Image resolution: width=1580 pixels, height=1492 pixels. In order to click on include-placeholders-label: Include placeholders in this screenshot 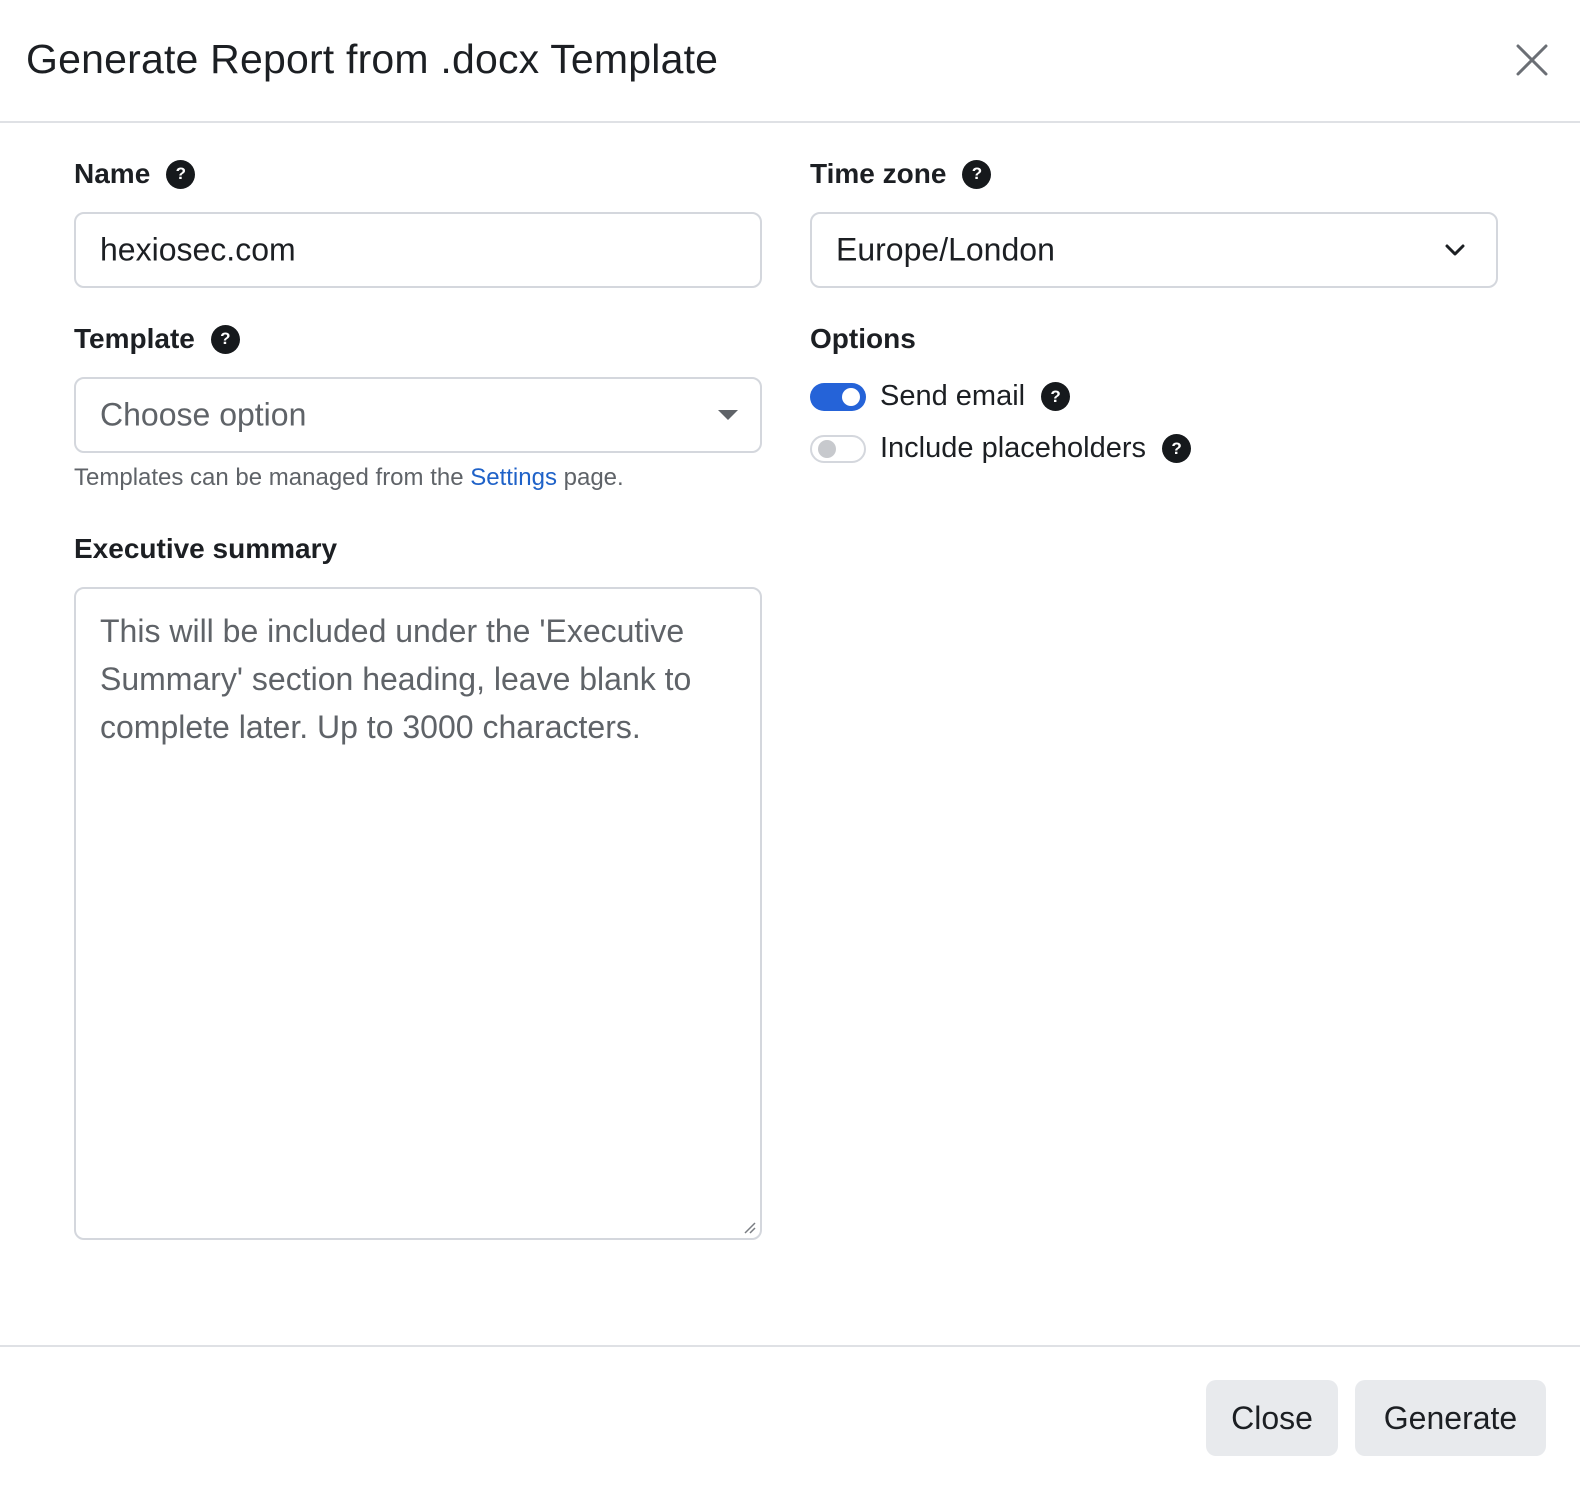, I will do `click(1013, 448)`.